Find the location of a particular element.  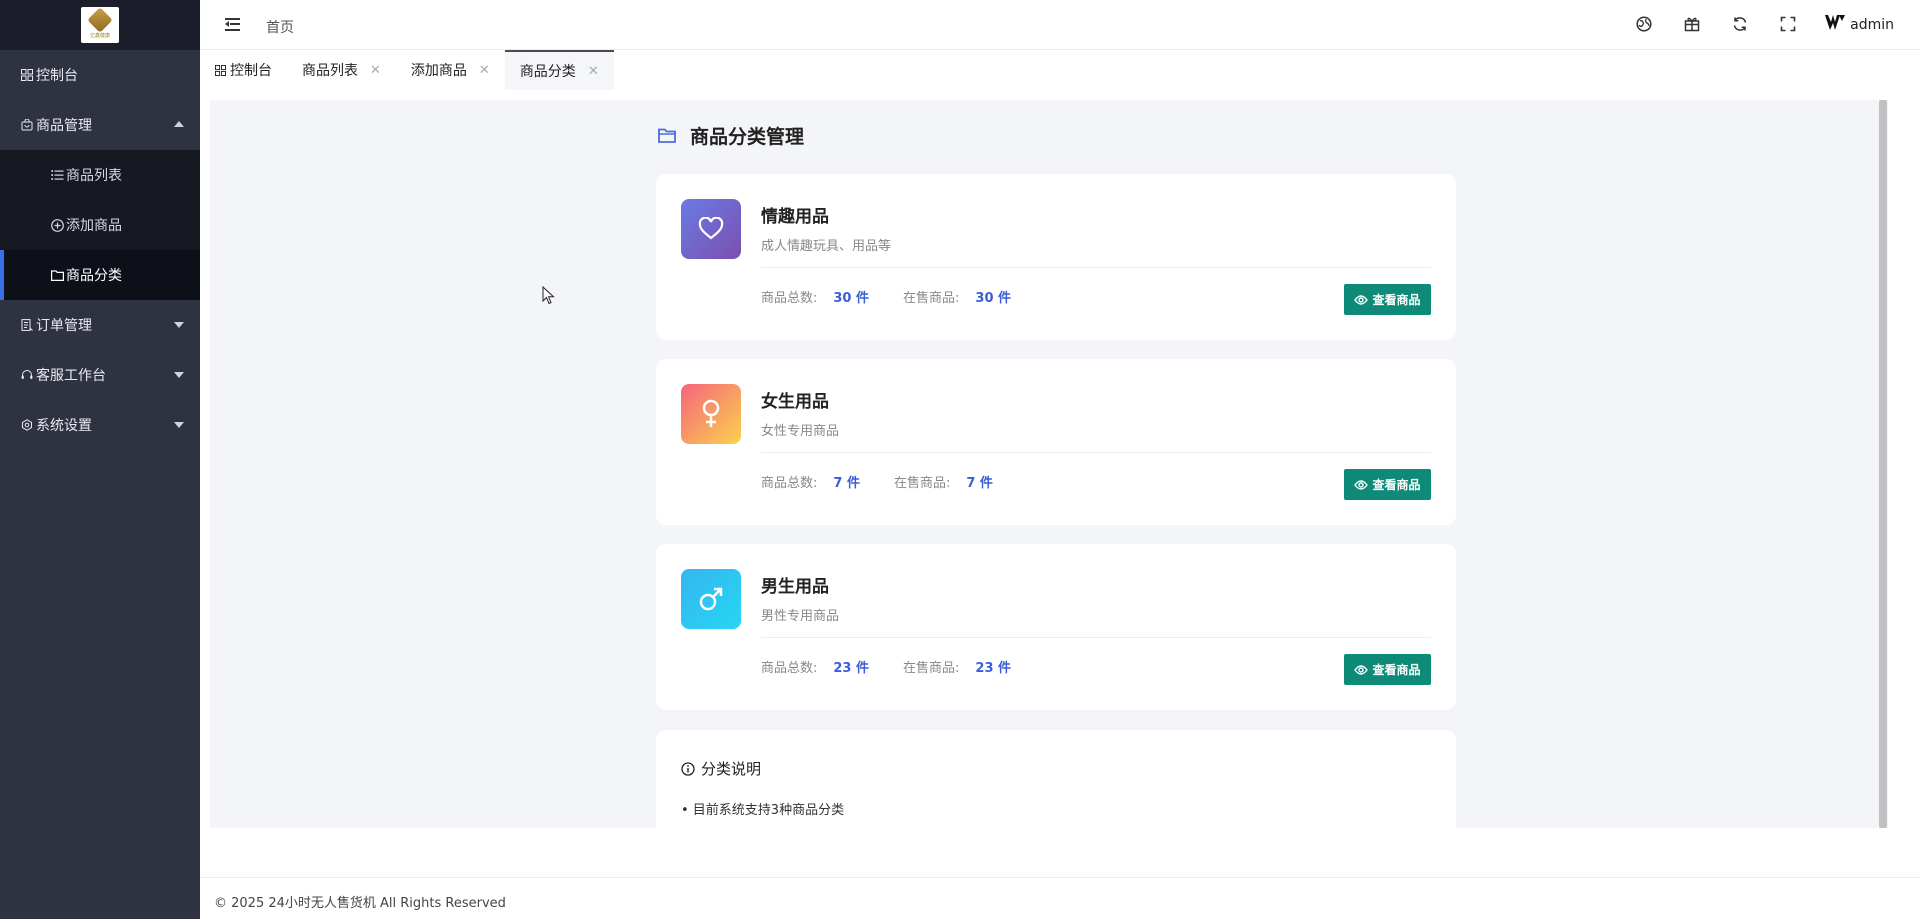

add-circle-icon is located at coordinates (57, 225).